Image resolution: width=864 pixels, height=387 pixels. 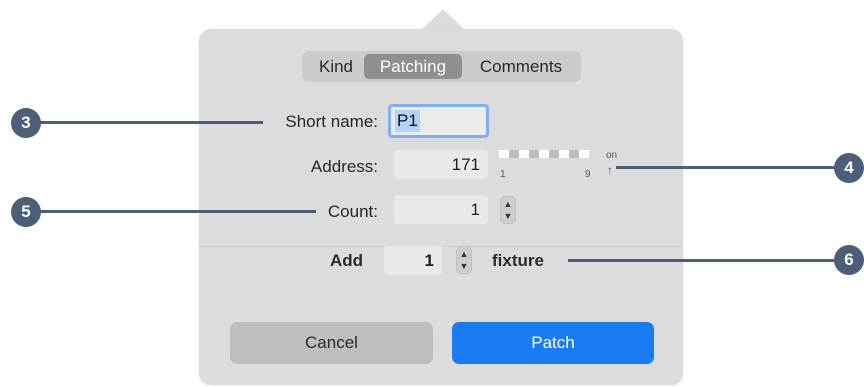 What do you see at coordinates (331, 343) in the screenshot?
I see `cancel-button: Cancel` at bounding box center [331, 343].